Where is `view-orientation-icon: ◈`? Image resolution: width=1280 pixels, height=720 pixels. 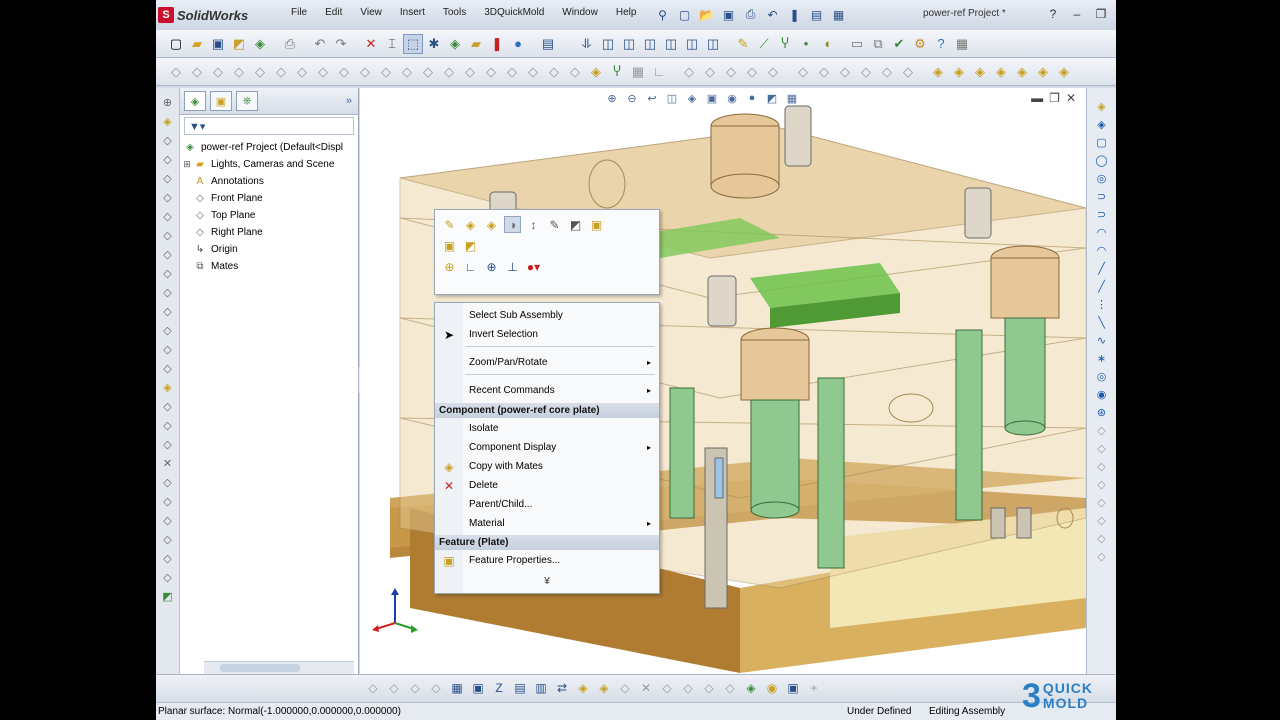 view-orientation-icon: ◈ is located at coordinates (692, 98).